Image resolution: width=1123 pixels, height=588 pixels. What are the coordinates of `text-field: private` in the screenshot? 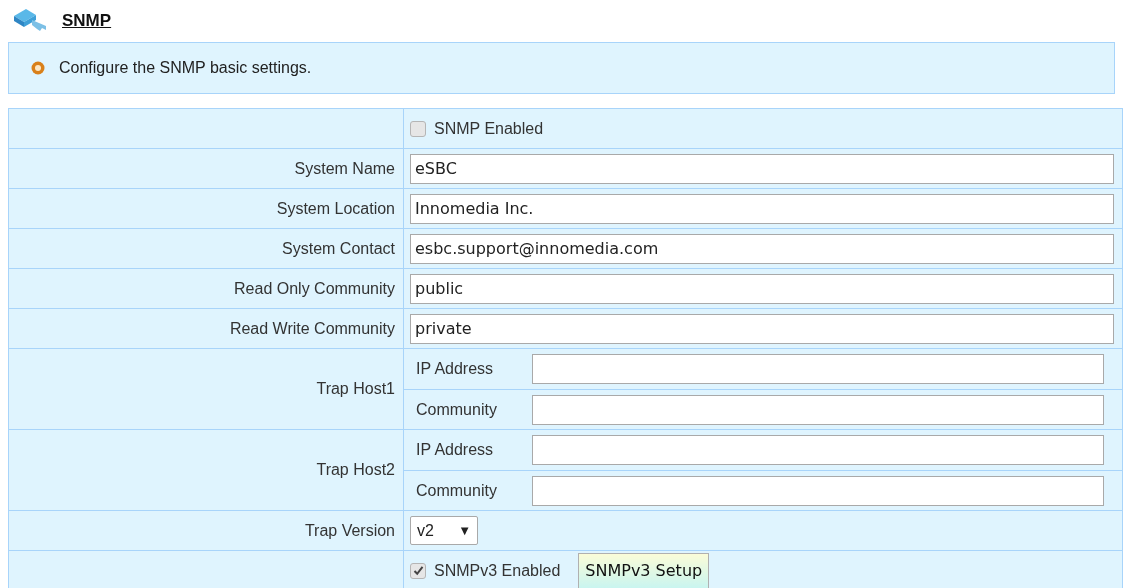 It's located at (762, 328).